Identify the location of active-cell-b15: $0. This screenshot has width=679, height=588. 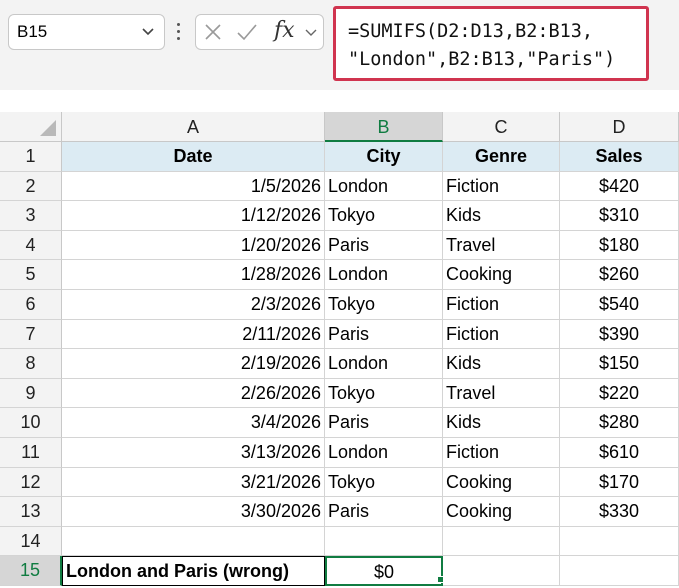
(384, 571).